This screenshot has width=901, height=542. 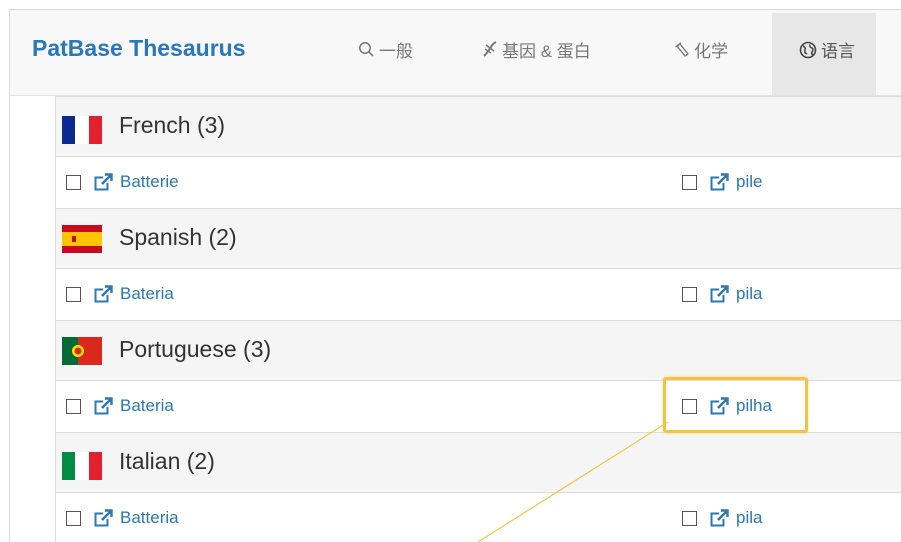 What do you see at coordinates (138, 48) in the screenshot?
I see `brand-title: PatBase Thesaurus` at bounding box center [138, 48].